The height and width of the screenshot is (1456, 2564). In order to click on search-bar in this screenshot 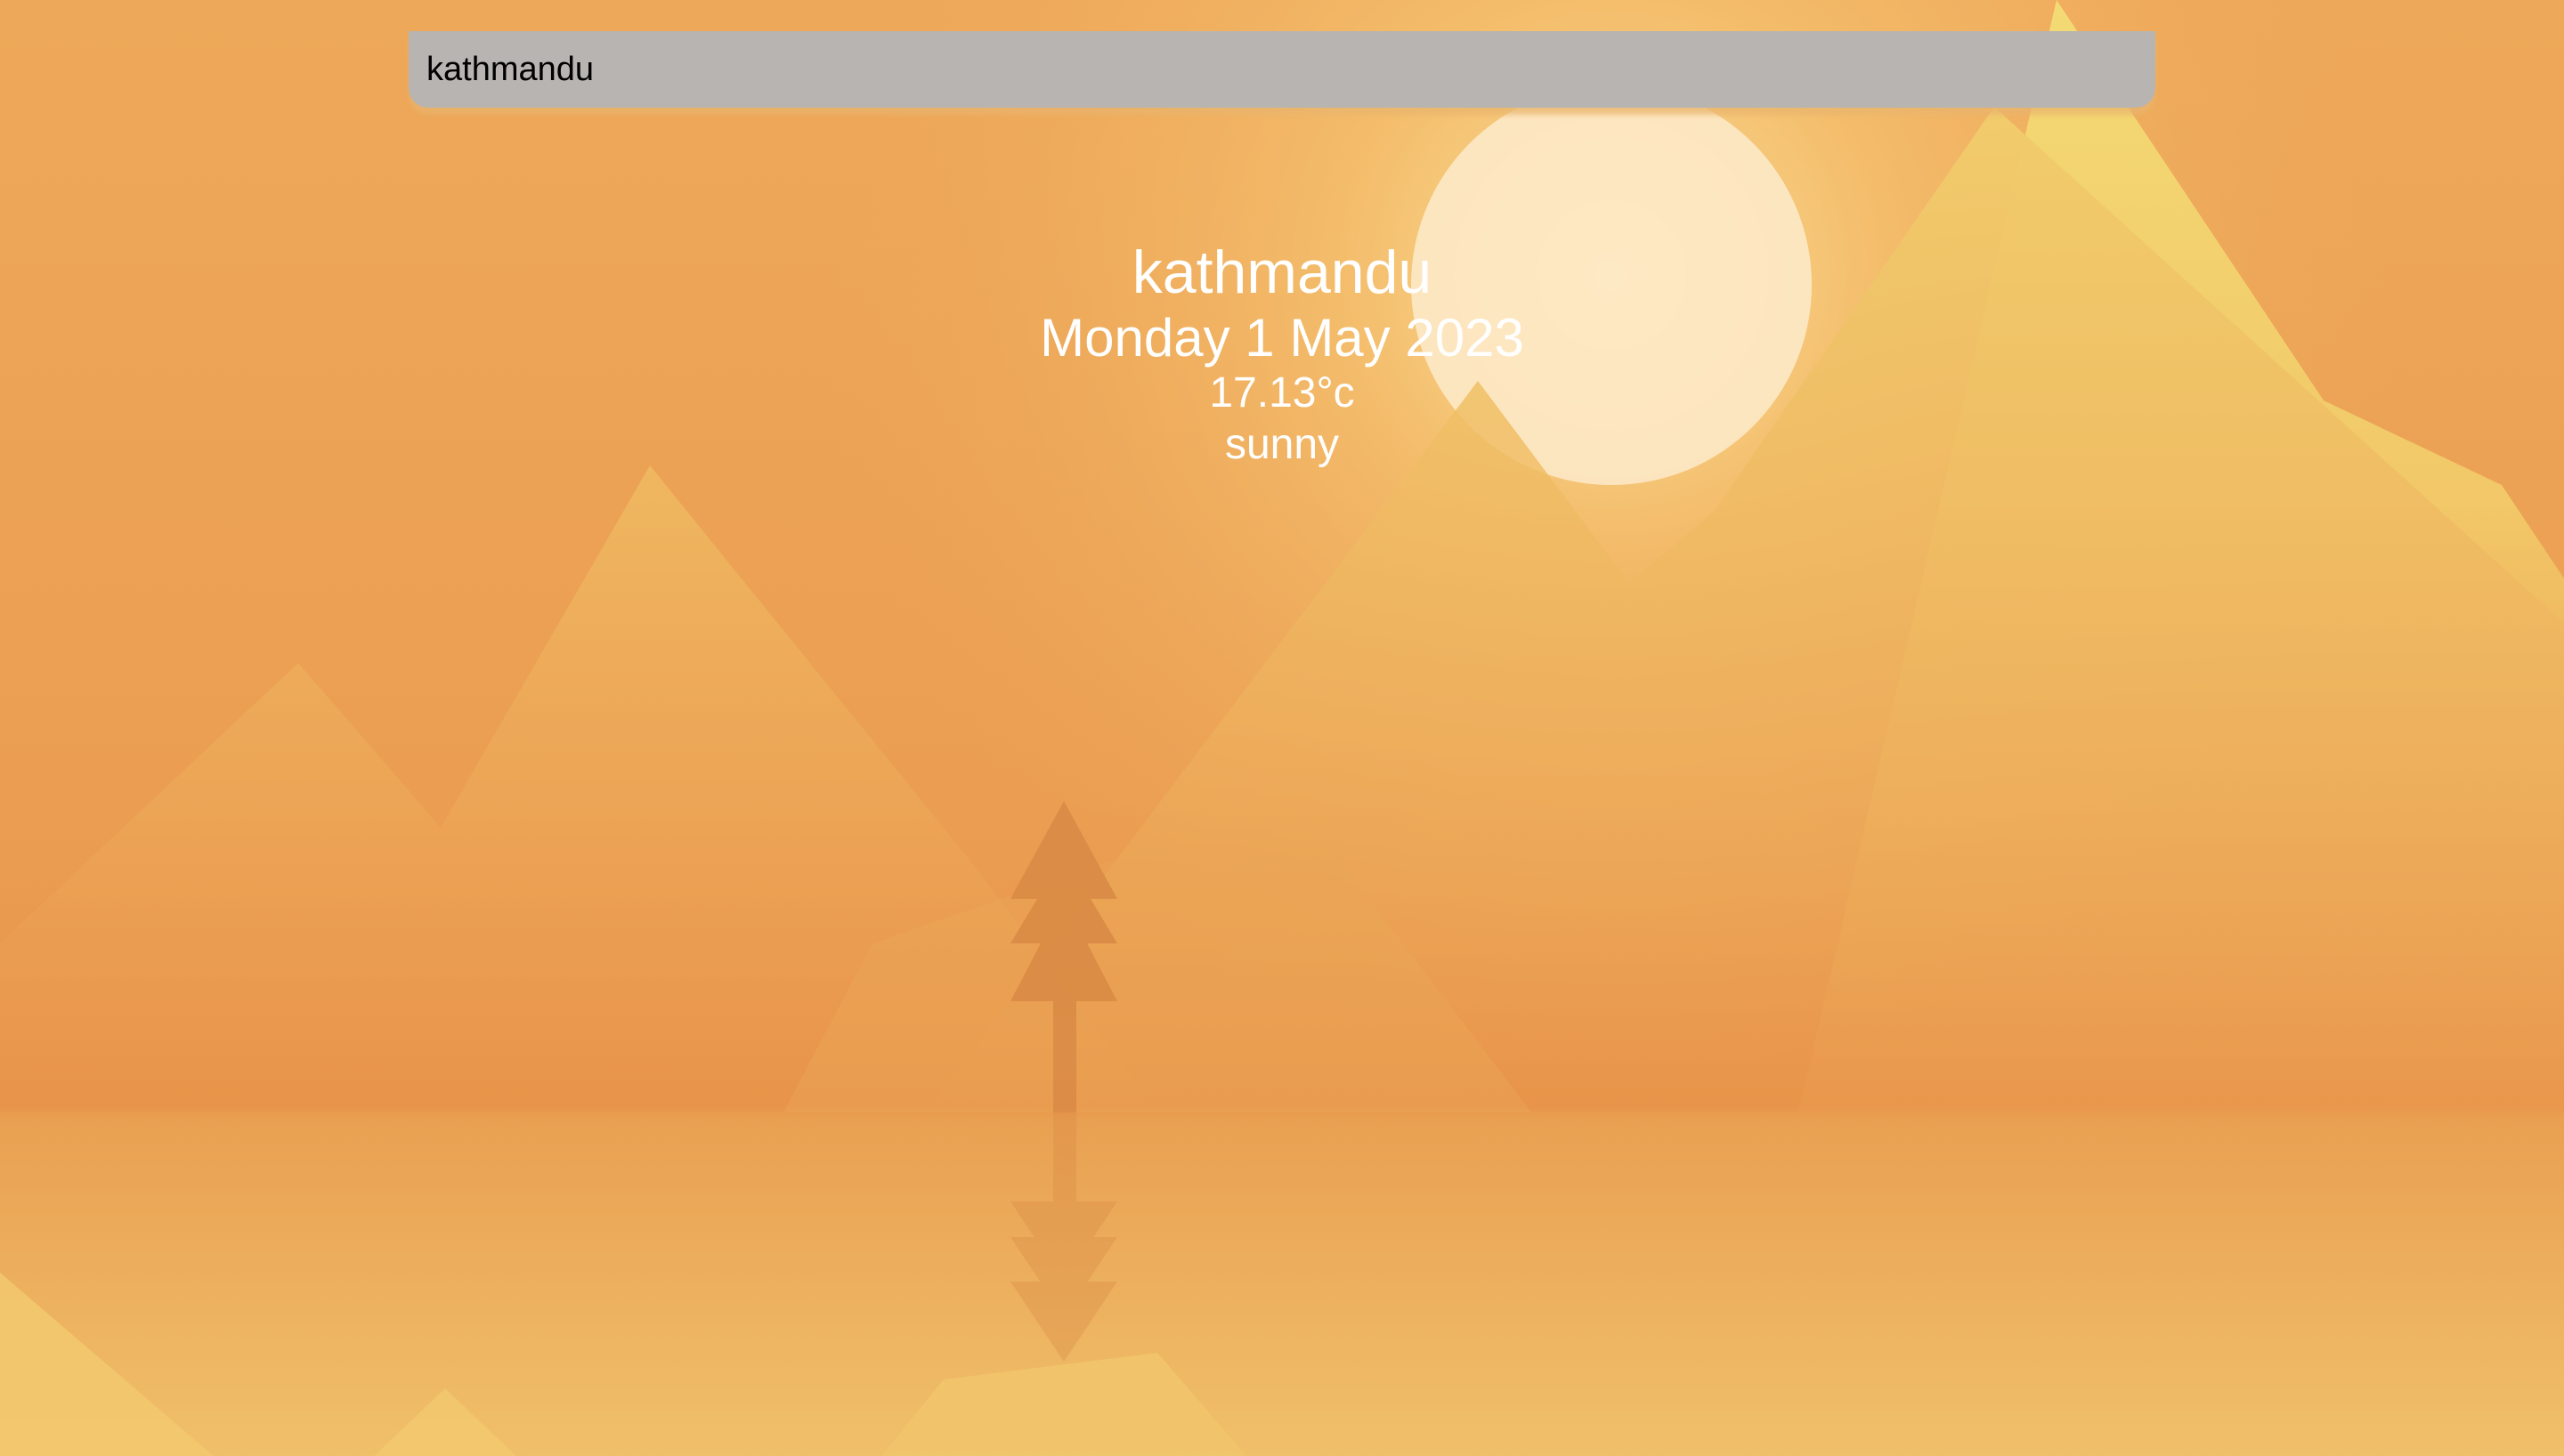, I will do `click(1282, 69)`.